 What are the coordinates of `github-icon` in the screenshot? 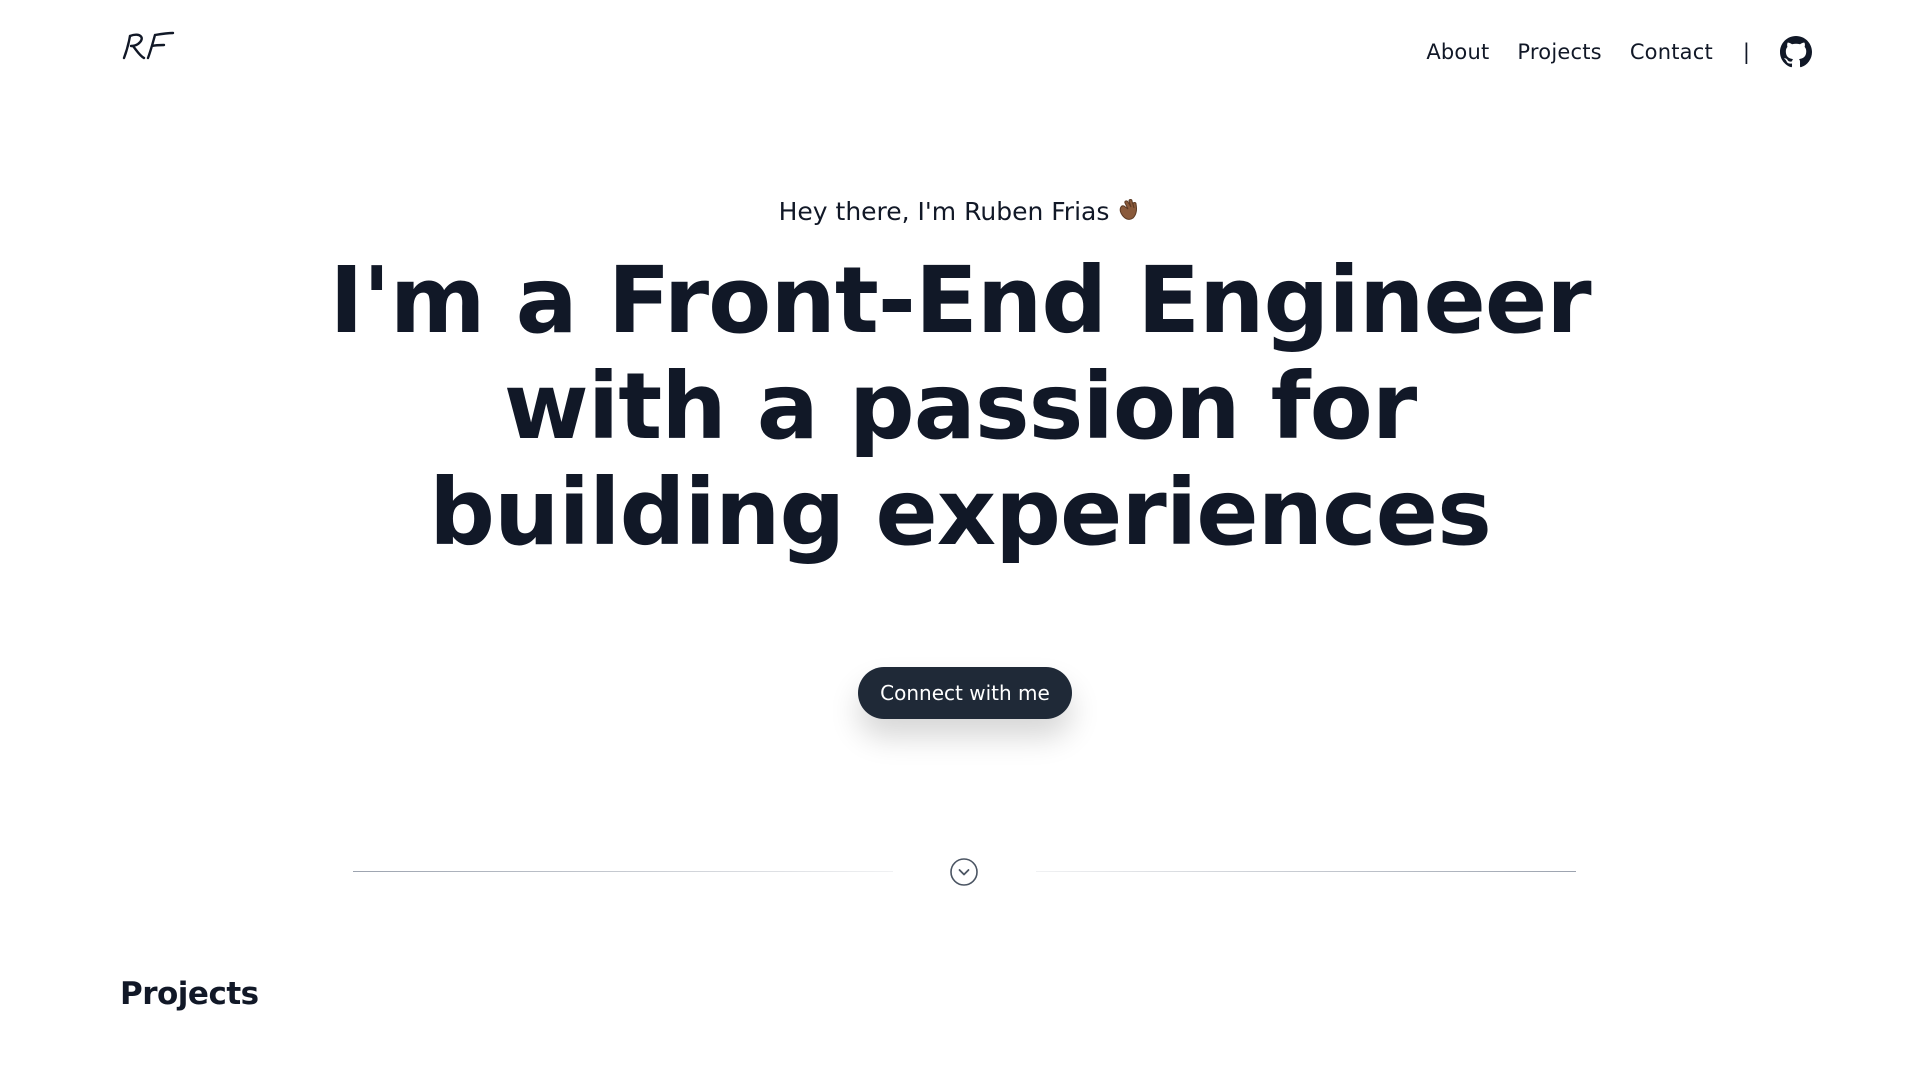 It's located at (1796, 52).